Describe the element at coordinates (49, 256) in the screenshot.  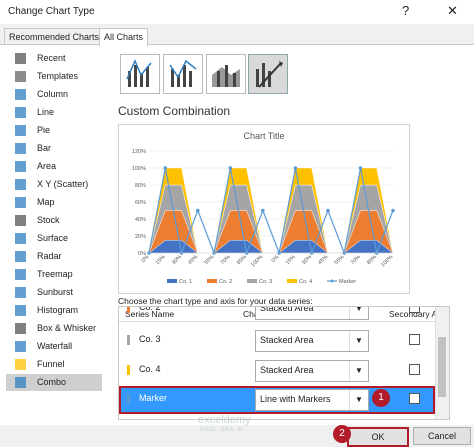
I see `sidebar-item-label: Radar` at that location.